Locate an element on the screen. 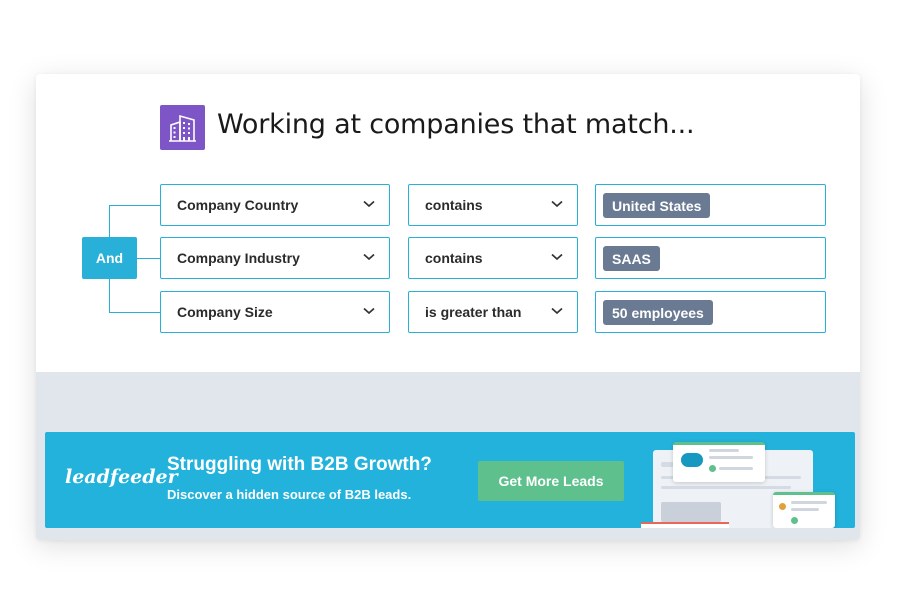 The width and height of the screenshot is (900, 615). value-input: 50 employees is located at coordinates (710, 312).